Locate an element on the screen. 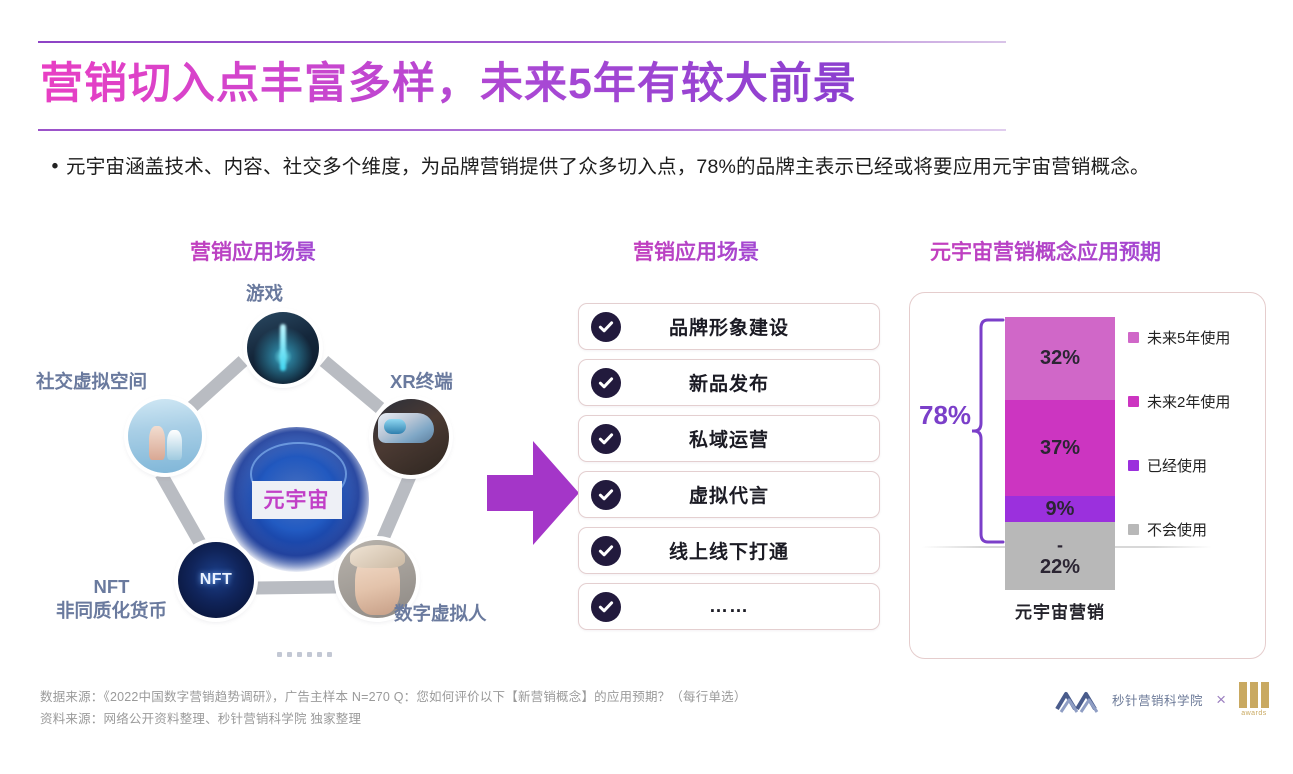 The width and height of the screenshot is (1293, 774). game-node-icon is located at coordinates (283, 348).